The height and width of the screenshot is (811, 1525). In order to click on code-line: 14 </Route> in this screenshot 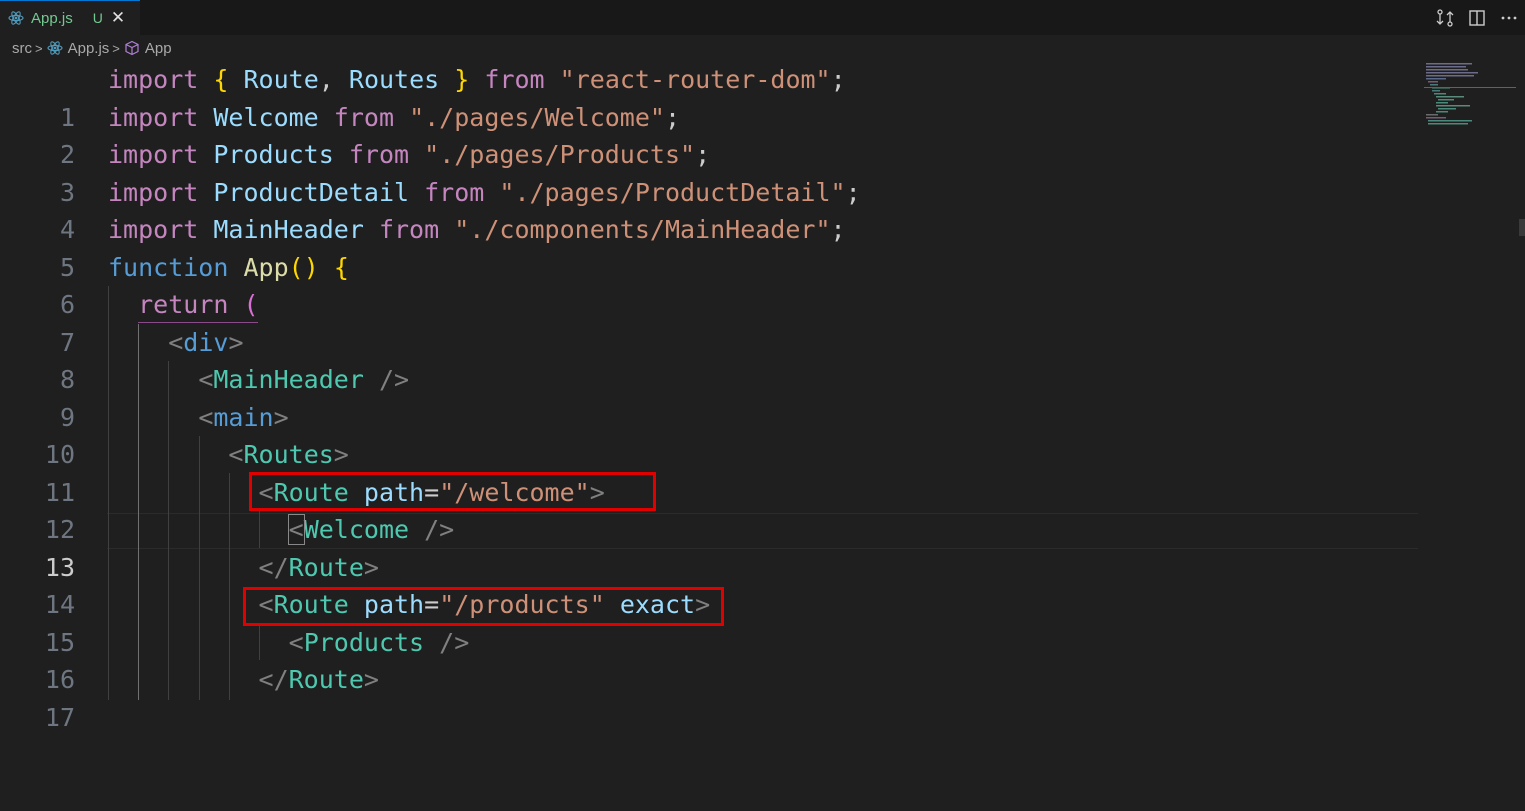, I will do `click(710, 584)`.